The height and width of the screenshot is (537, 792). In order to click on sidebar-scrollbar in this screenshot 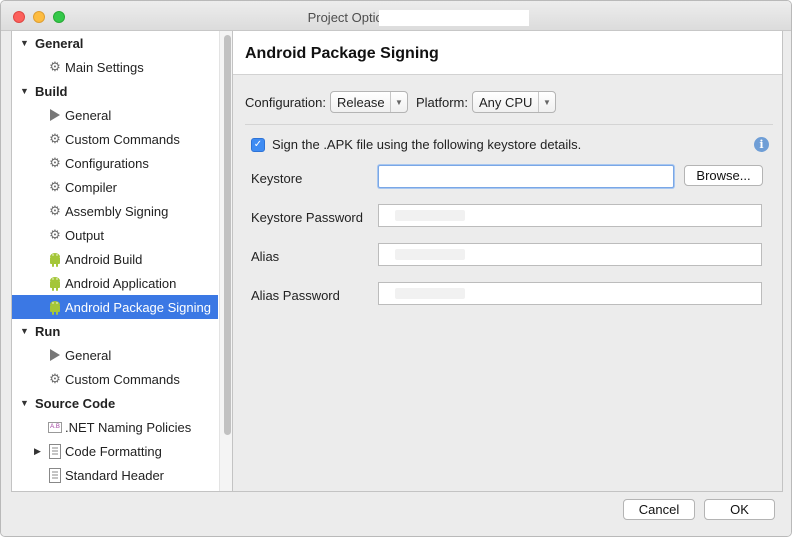, I will do `click(225, 261)`.